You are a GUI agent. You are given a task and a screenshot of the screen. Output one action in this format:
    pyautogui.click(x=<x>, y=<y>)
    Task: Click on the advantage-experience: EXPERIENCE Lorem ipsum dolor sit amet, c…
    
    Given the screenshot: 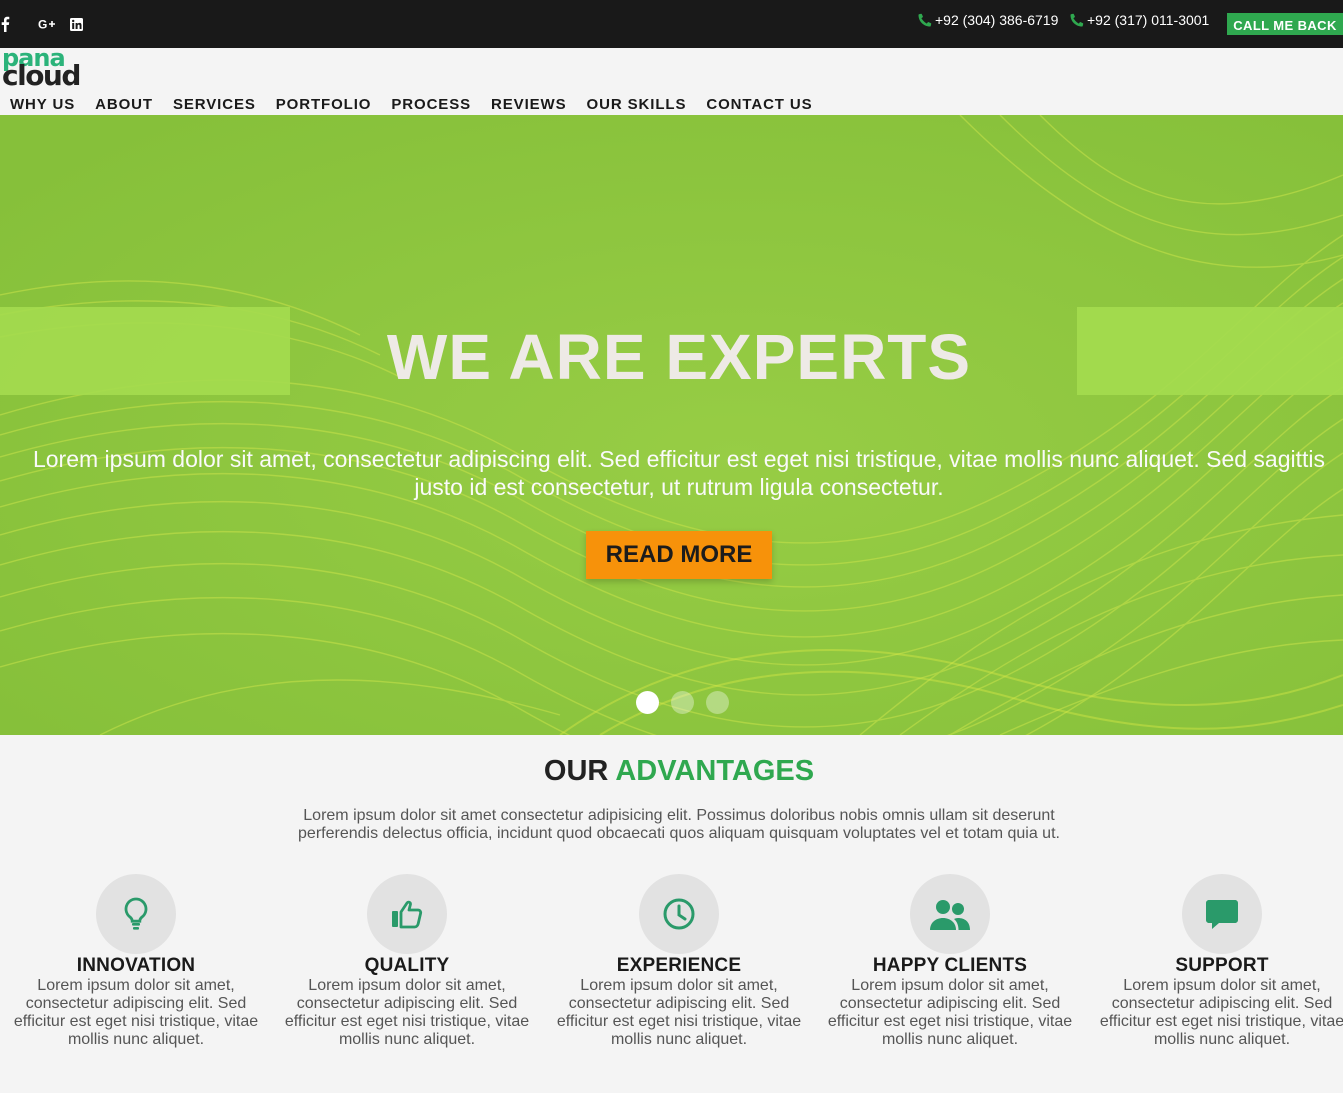 What is the action you would take?
    pyautogui.click(x=679, y=961)
    